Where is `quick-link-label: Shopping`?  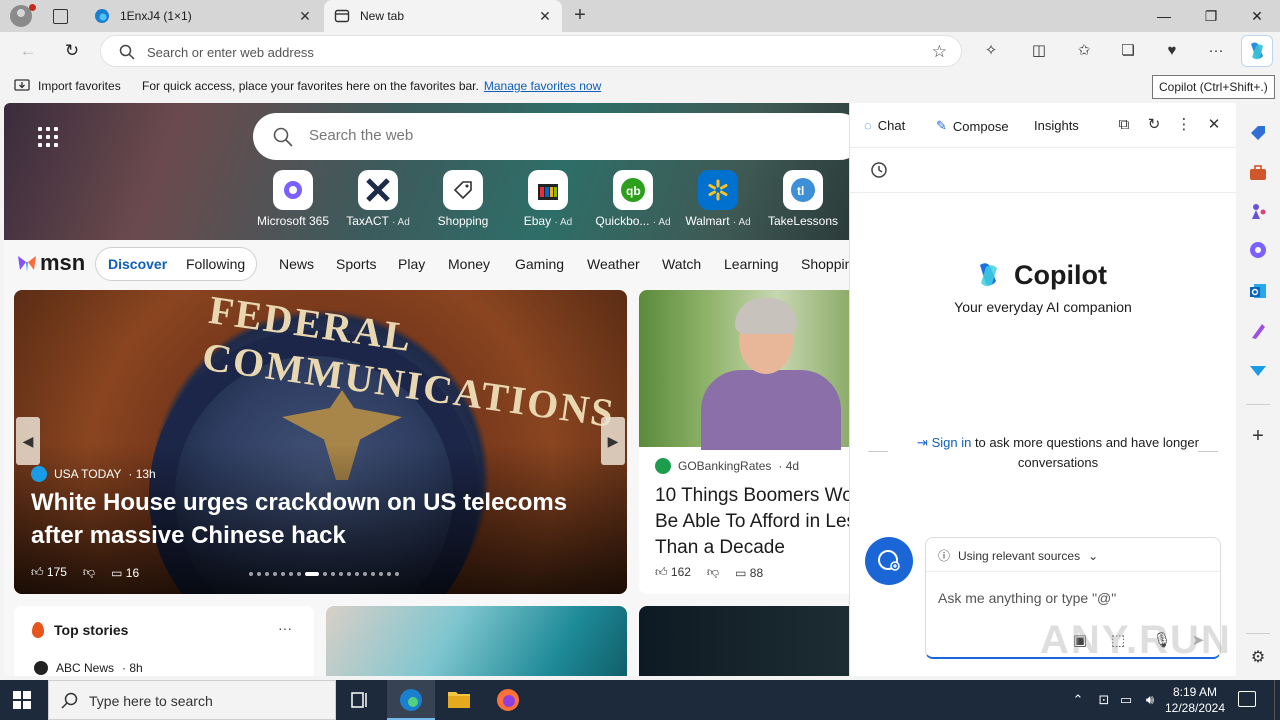
quick-link-label: Shopping is located at coordinates (463, 221).